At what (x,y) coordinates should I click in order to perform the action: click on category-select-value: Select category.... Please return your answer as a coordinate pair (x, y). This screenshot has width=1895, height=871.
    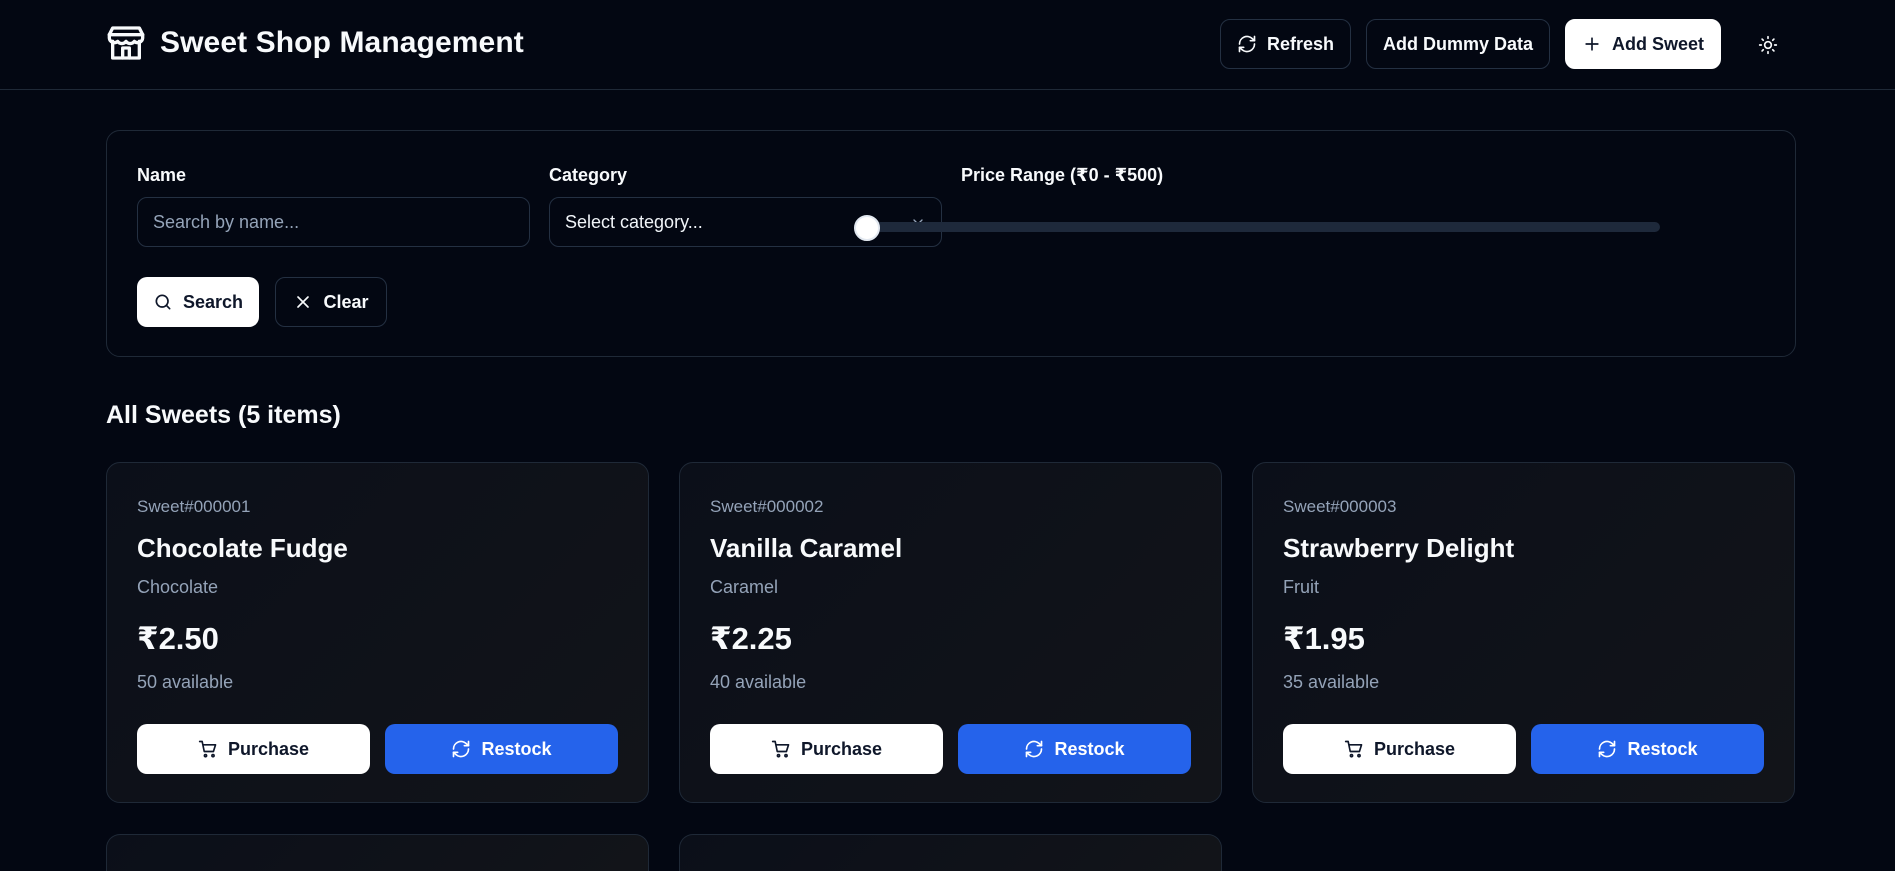
    Looking at the image, I should click on (634, 221).